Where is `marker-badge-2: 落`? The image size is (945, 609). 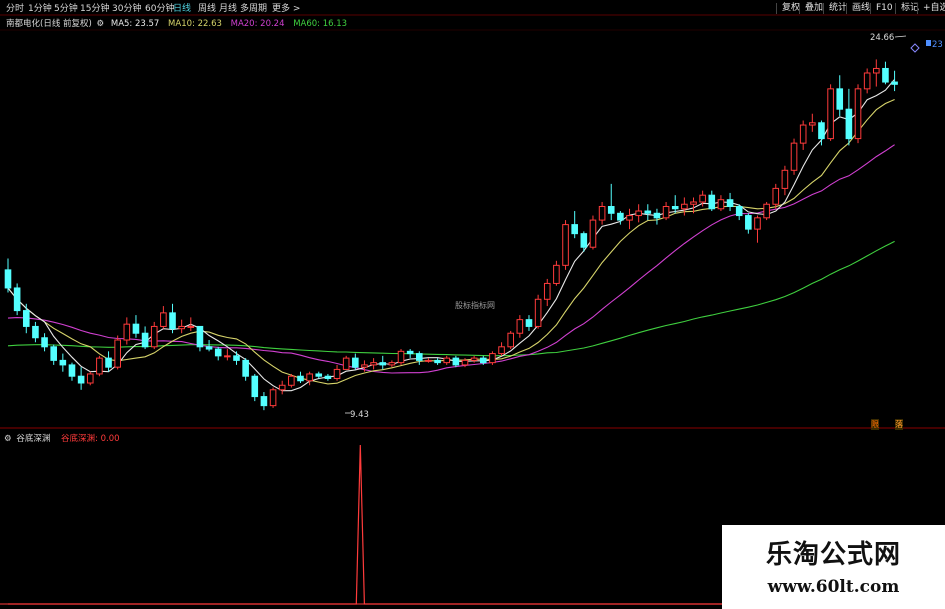 marker-badge-2: 落 is located at coordinates (899, 424).